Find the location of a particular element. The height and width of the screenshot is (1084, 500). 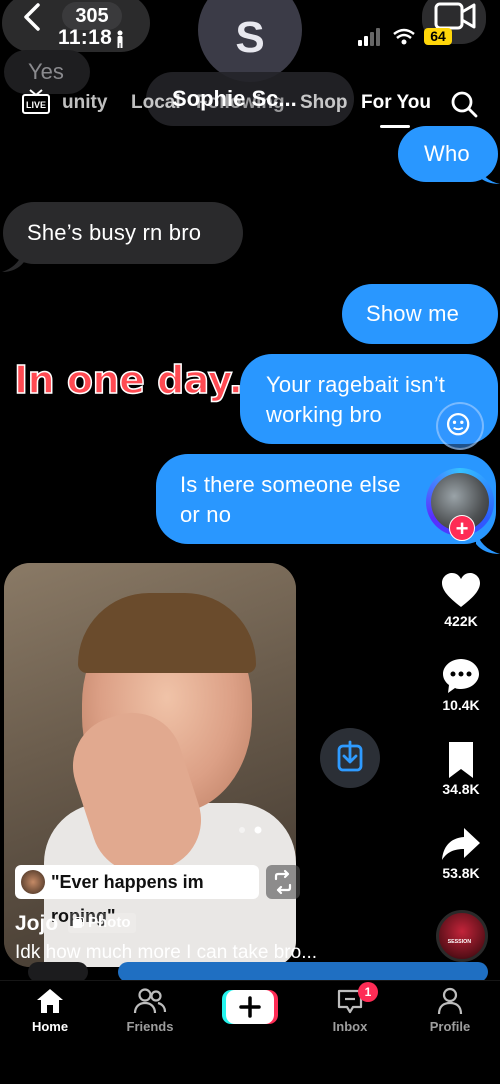

nav-friends: Friends is located at coordinates (150, 1010).